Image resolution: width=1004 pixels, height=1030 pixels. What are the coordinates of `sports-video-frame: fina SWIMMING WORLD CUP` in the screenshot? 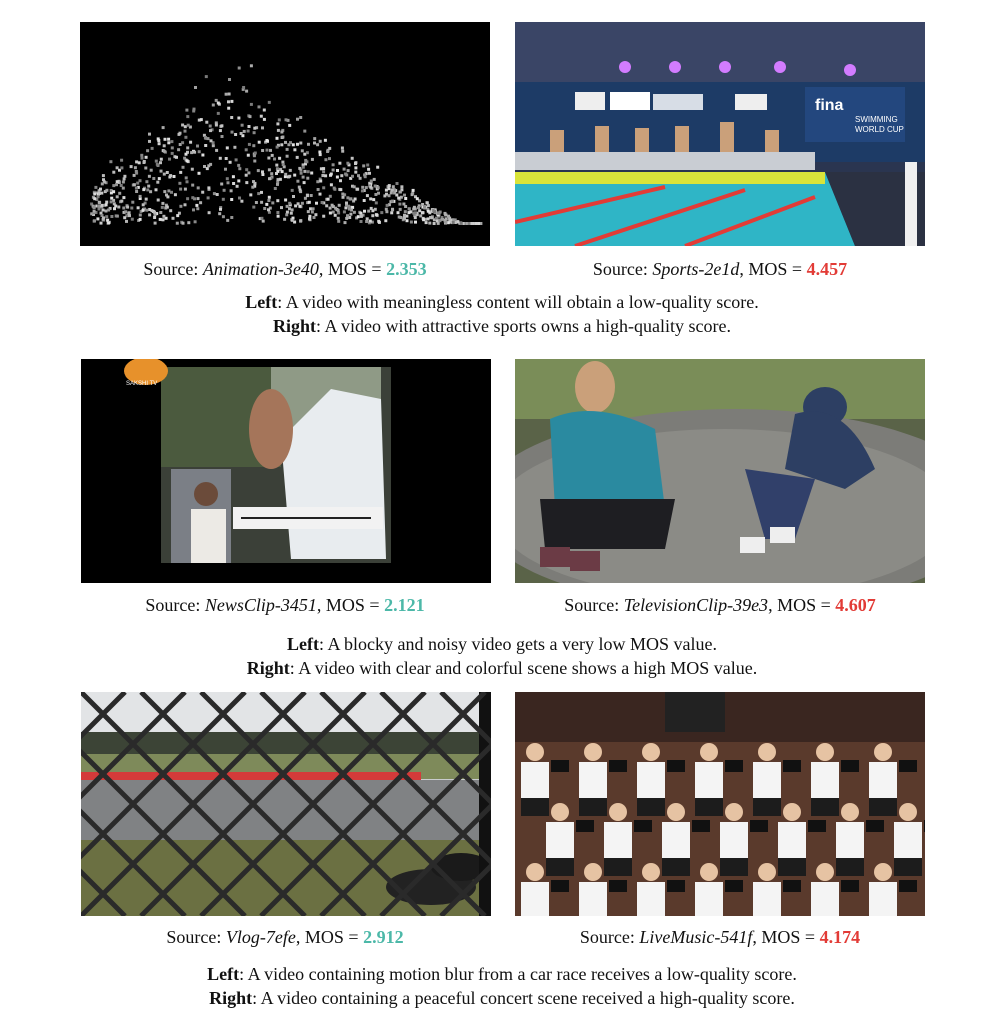 It's located at (720, 134).